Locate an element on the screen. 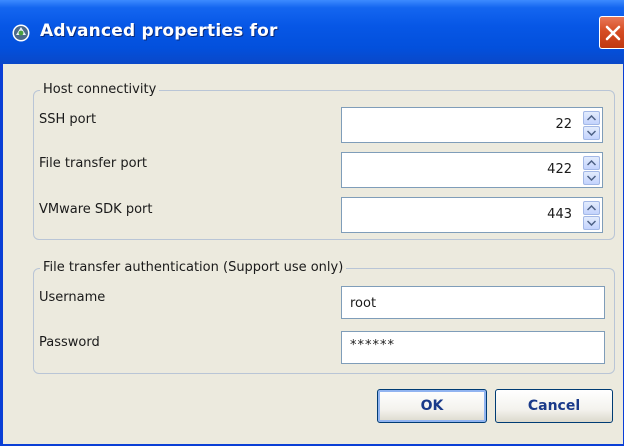 The height and width of the screenshot is (446, 624). vmware-sdk-port-up-button is located at coordinates (591, 208).